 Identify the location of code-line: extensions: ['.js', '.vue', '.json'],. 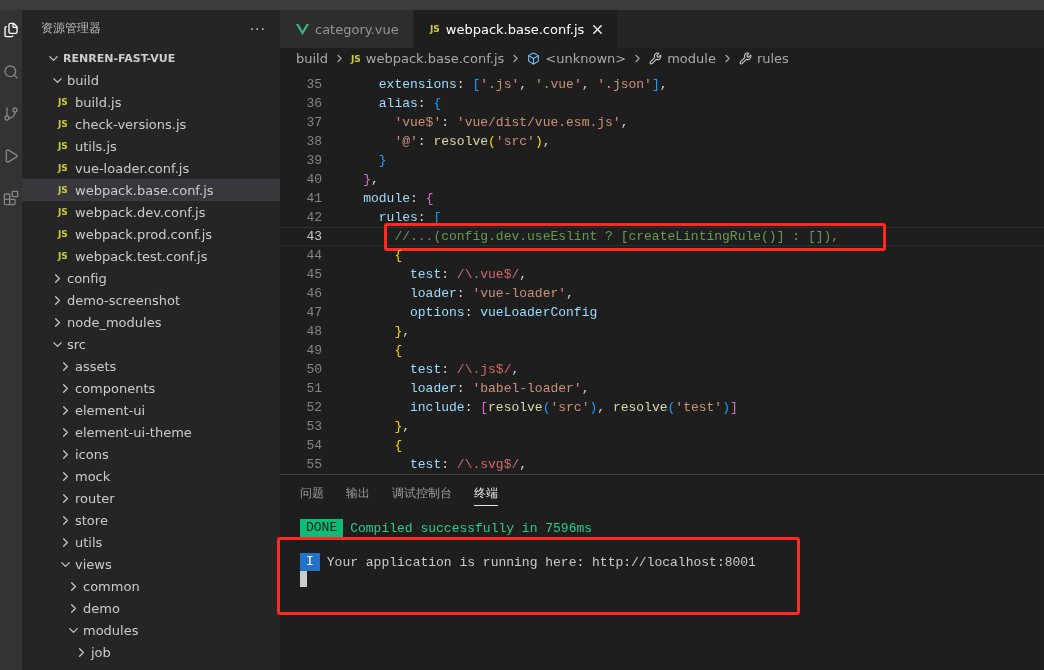
(522, 85).